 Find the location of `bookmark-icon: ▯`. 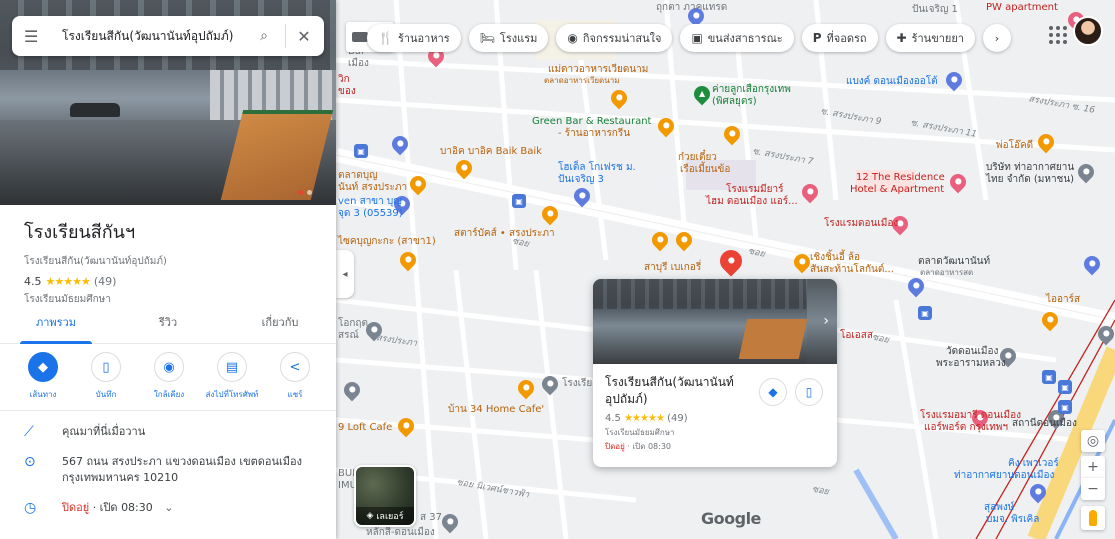

bookmark-icon: ▯ is located at coordinates (809, 392).